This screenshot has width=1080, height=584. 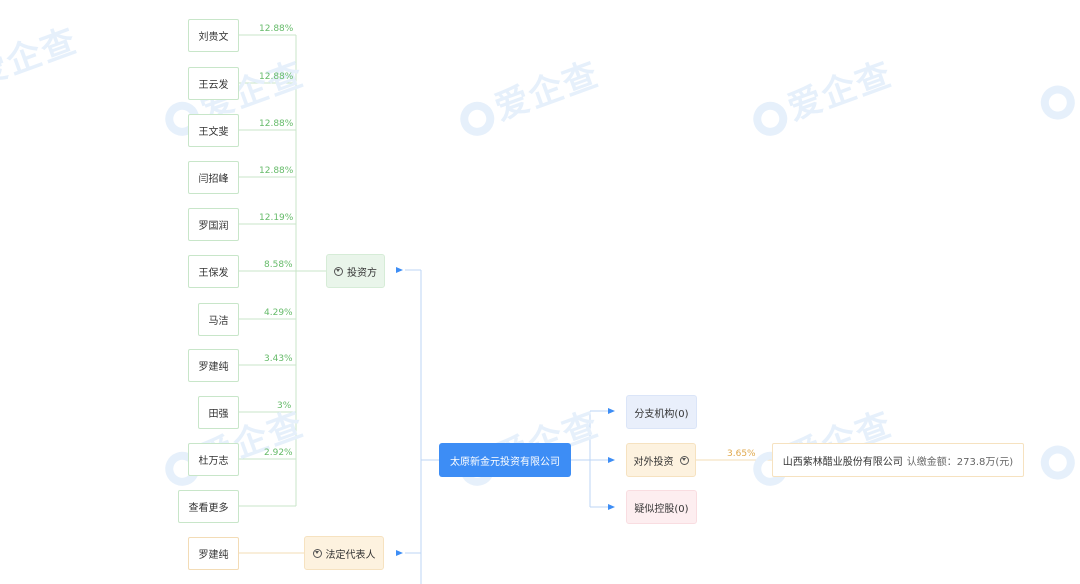 What do you see at coordinates (213, 271) in the screenshot?
I see `shareholder-node: 王保发` at bounding box center [213, 271].